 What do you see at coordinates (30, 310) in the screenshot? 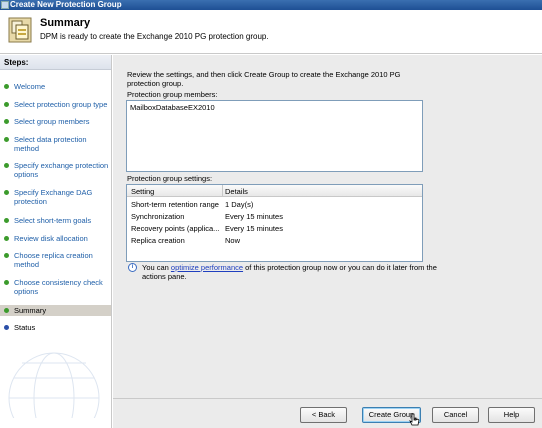
I see `step-label: Summary` at bounding box center [30, 310].